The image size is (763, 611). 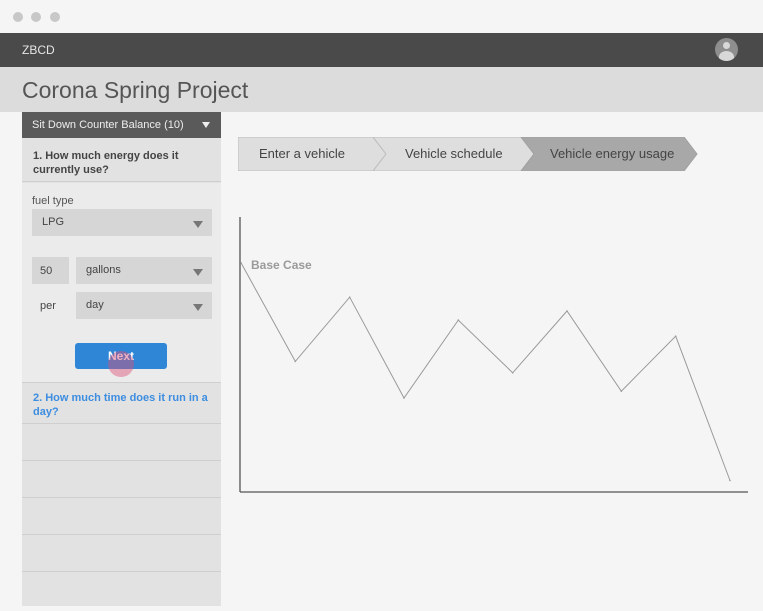 I want to click on chart-title: Base Case, so click(x=281, y=265).